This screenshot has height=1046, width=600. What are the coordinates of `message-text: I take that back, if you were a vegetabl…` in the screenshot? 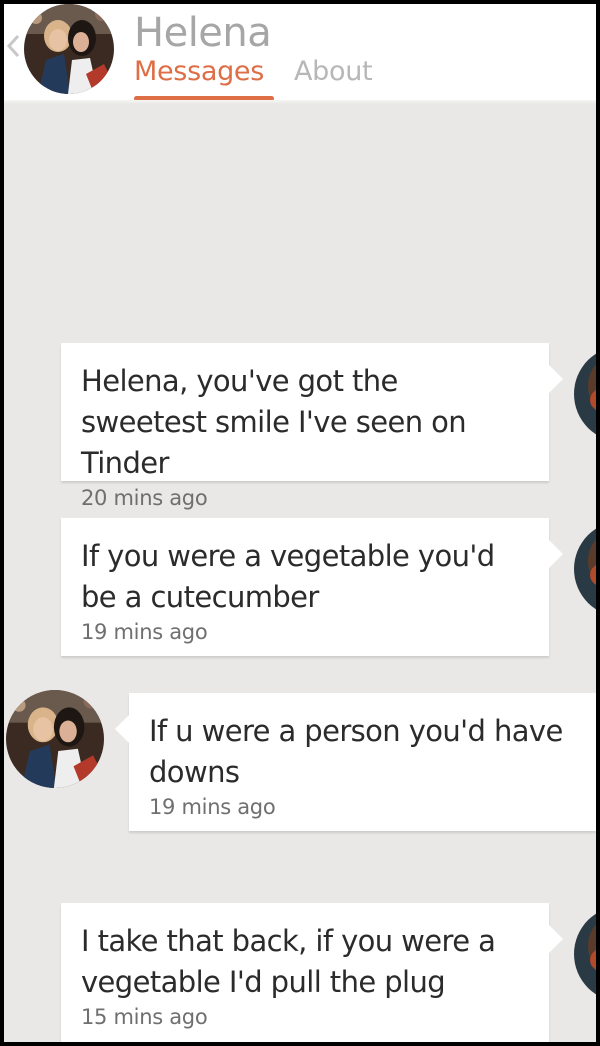 It's located at (288, 961).